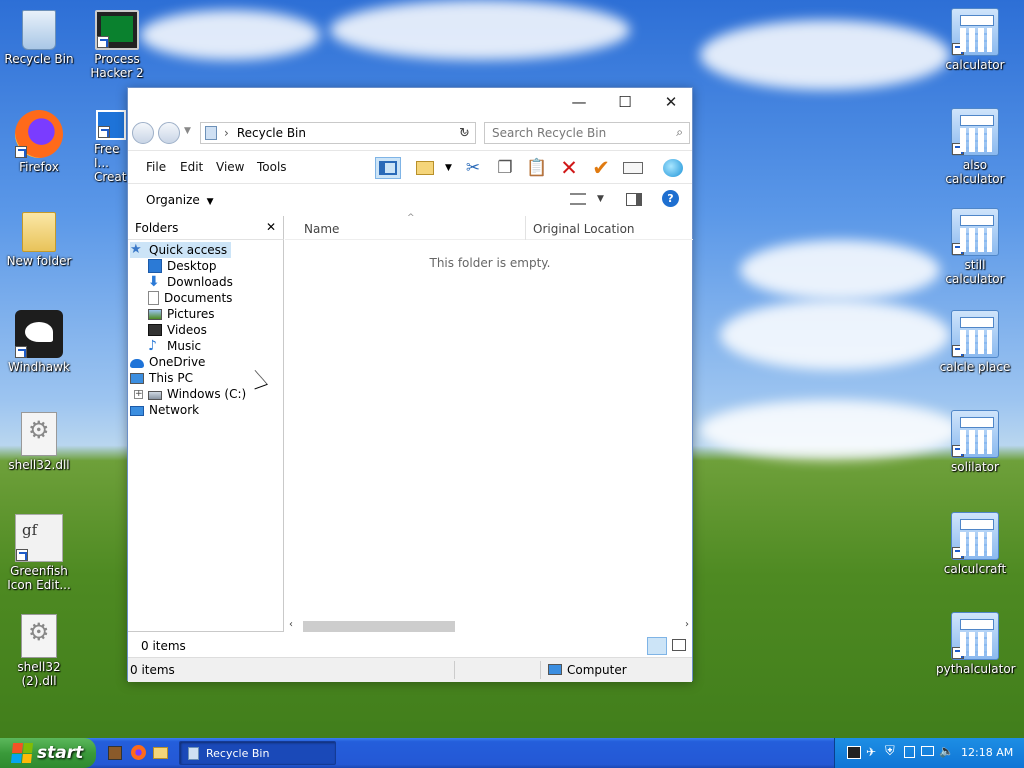 The width and height of the screenshot is (1024, 768). Describe the element at coordinates (230, 167) in the screenshot. I see `menu-view: View` at that location.